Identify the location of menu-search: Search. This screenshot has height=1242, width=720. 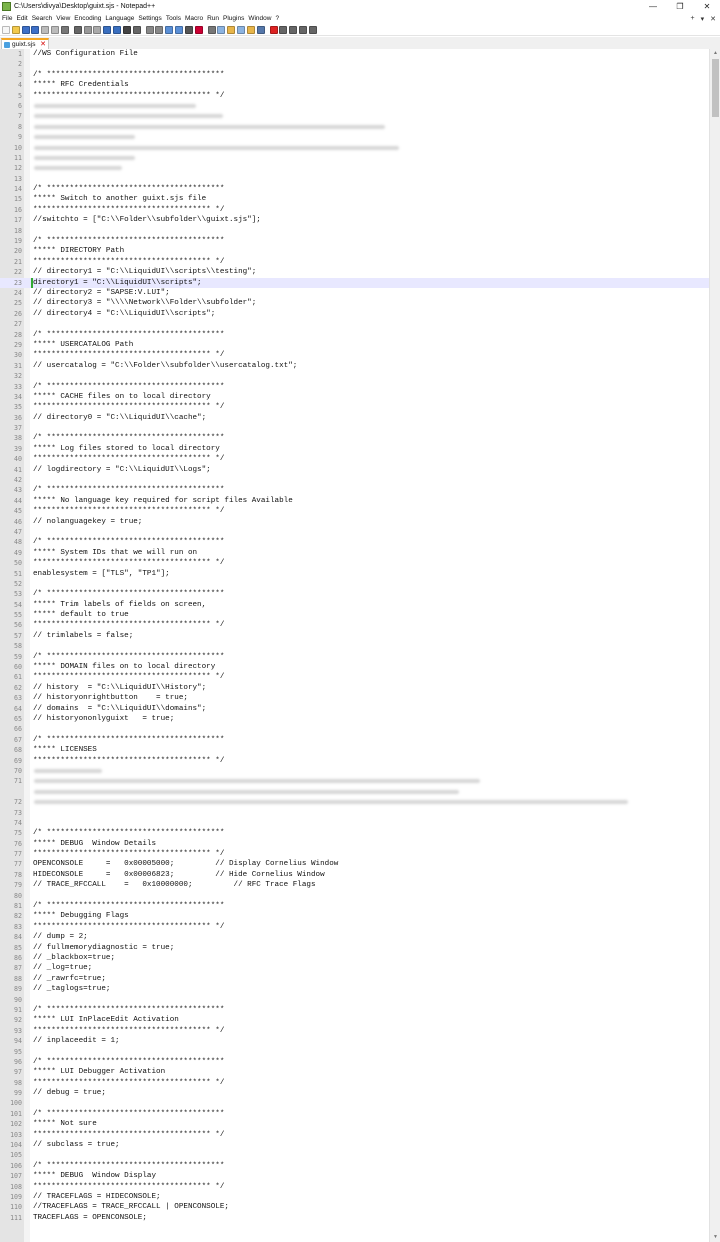
(42, 18).